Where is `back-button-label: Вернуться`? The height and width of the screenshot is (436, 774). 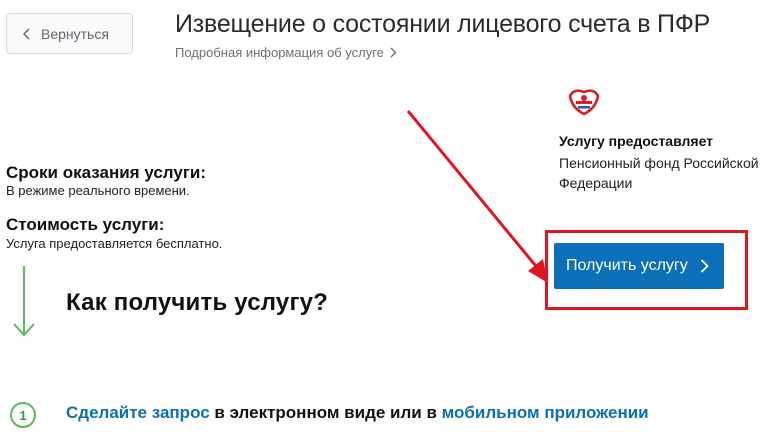
back-button-label: Вернуться is located at coordinates (75, 33).